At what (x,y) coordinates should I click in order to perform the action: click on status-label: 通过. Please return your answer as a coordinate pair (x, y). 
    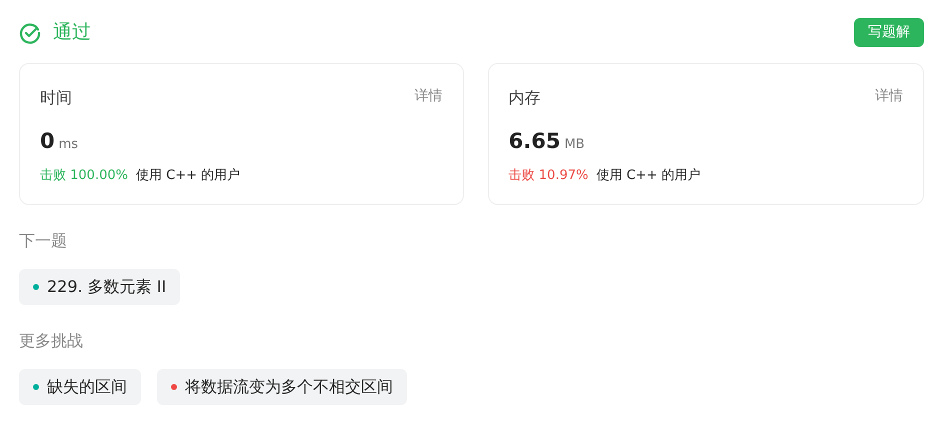
    Looking at the image, I should click on (72, 33).